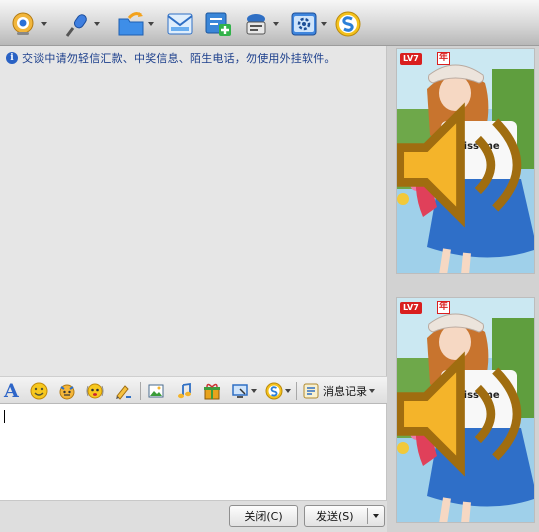  What do you see at coordinates (4, 416) in the screenshot?
I see `text-cursor` at bounding box center [4, 416].